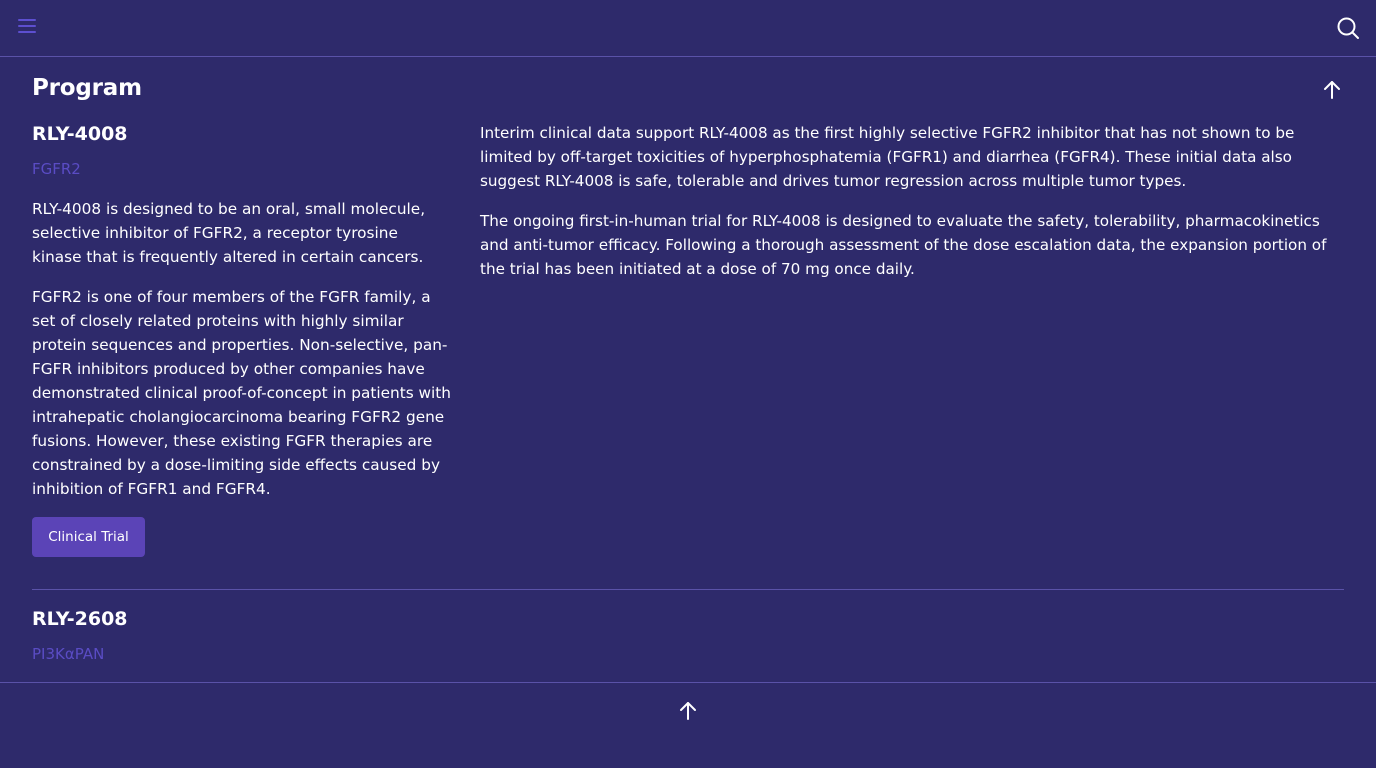 The height and width of the screenshot is (768, 1376). Describe the element at coordinates (88, 537) in the screenshot. I see `clinical-trial-button: Clinical Trial` at that location.